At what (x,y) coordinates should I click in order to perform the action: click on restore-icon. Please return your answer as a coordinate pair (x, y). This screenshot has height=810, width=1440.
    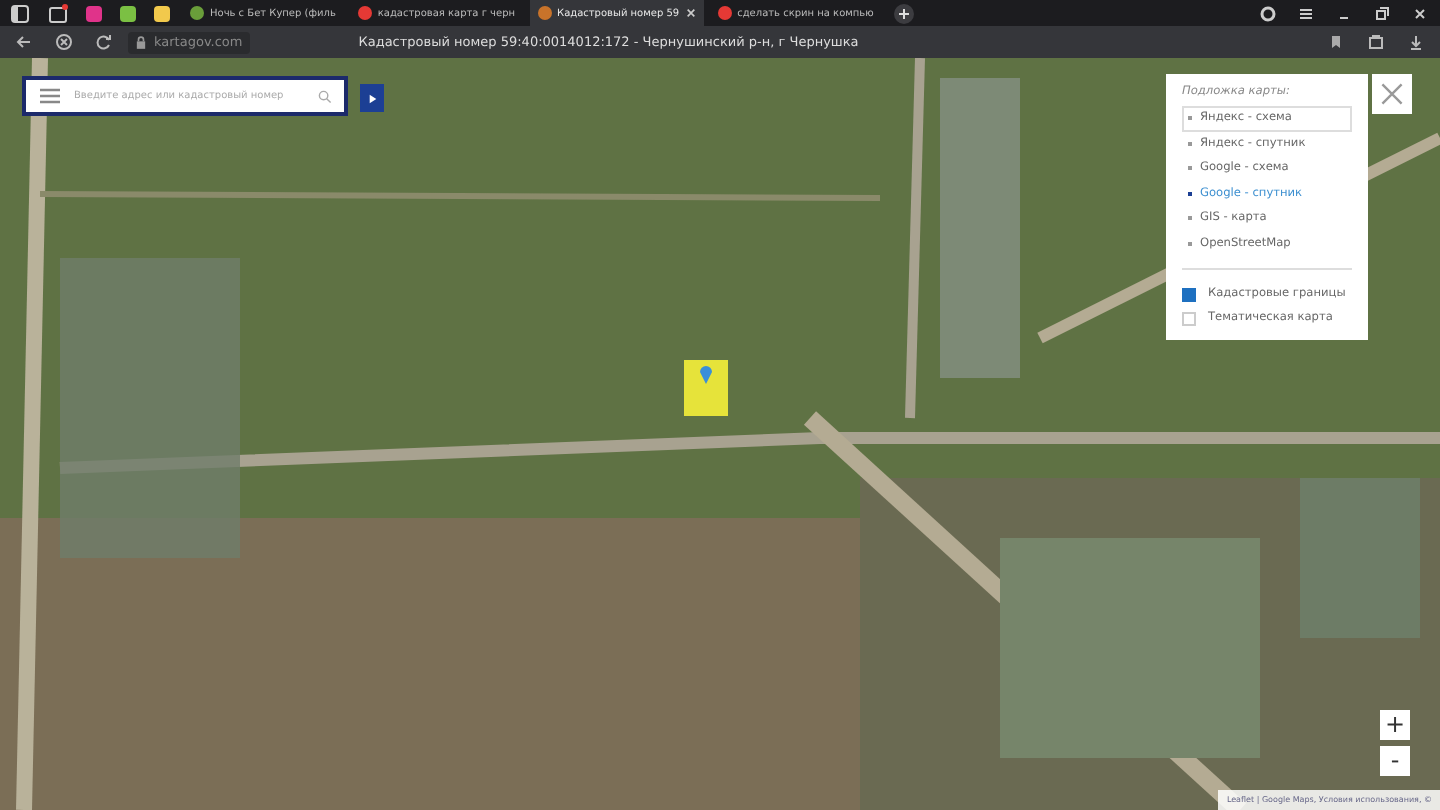
    Looking at the image, I should click on (1382, 13).